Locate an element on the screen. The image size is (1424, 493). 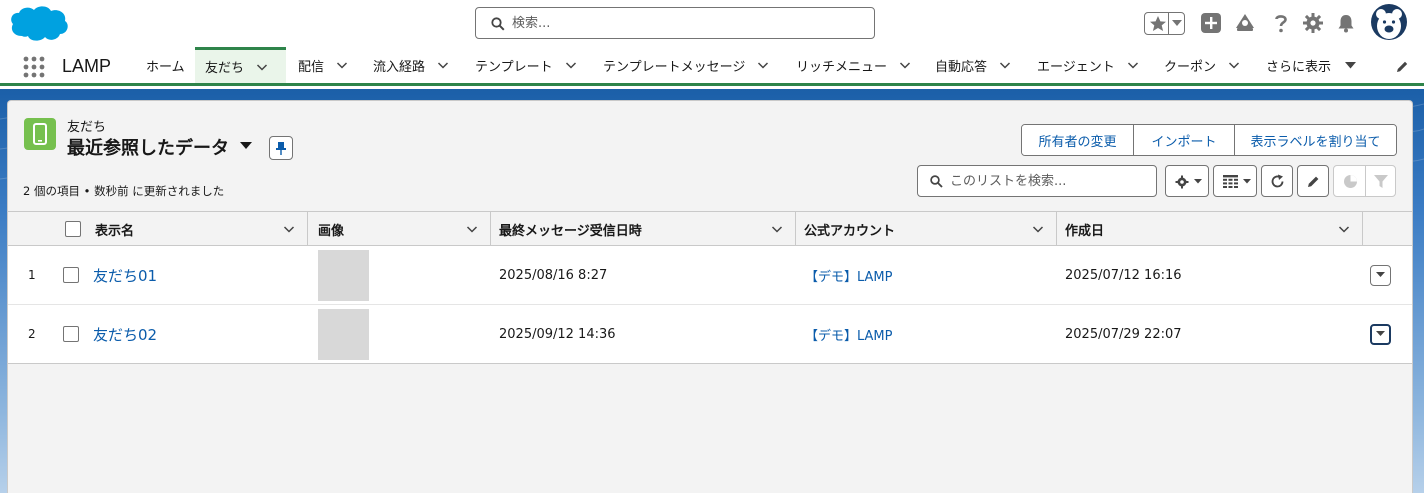
import-button: インポート is located at coordinates (1184, 140).